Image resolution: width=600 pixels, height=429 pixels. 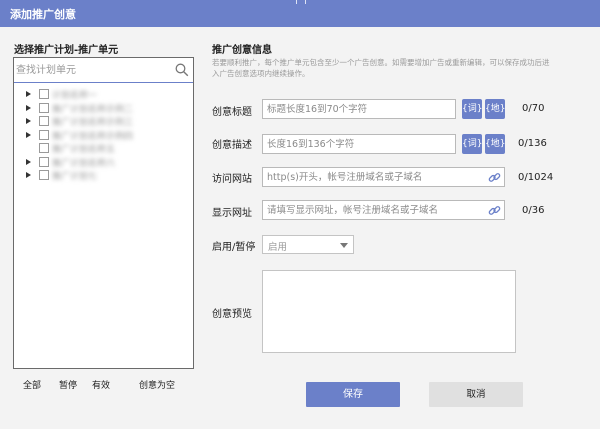 What do you see at coordinates (32, 384) in the screenshot?
I see `filter-all-link: 全部` at bounding box center [32, 384].